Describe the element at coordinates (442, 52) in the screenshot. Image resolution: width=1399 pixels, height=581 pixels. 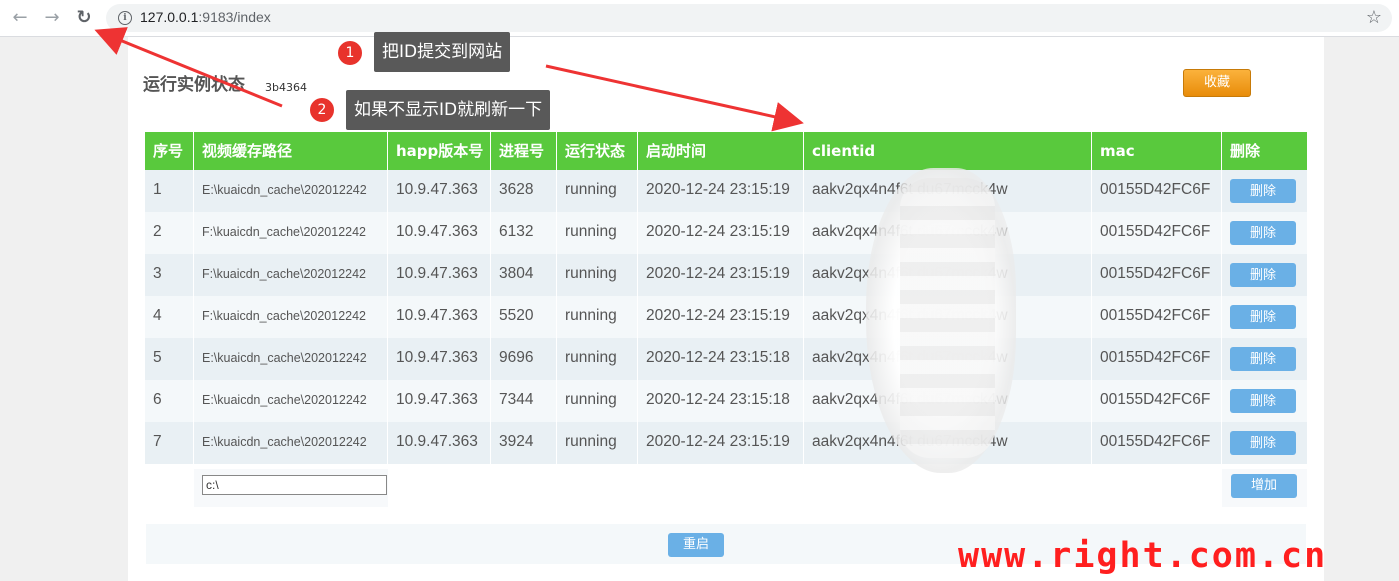
I see `step1-callout: 把ID提交到网站` at that location.